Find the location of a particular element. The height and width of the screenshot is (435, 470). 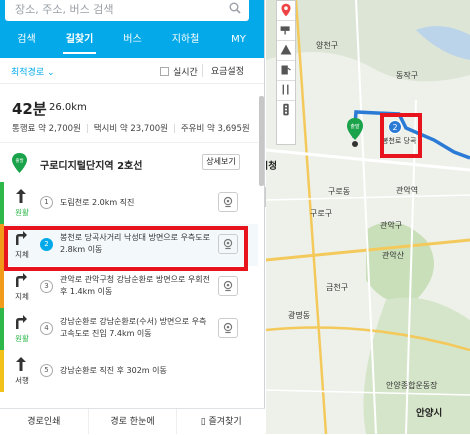

search-box: 장소, 주소, 버스 검색 is located at coordinates (127, 10).